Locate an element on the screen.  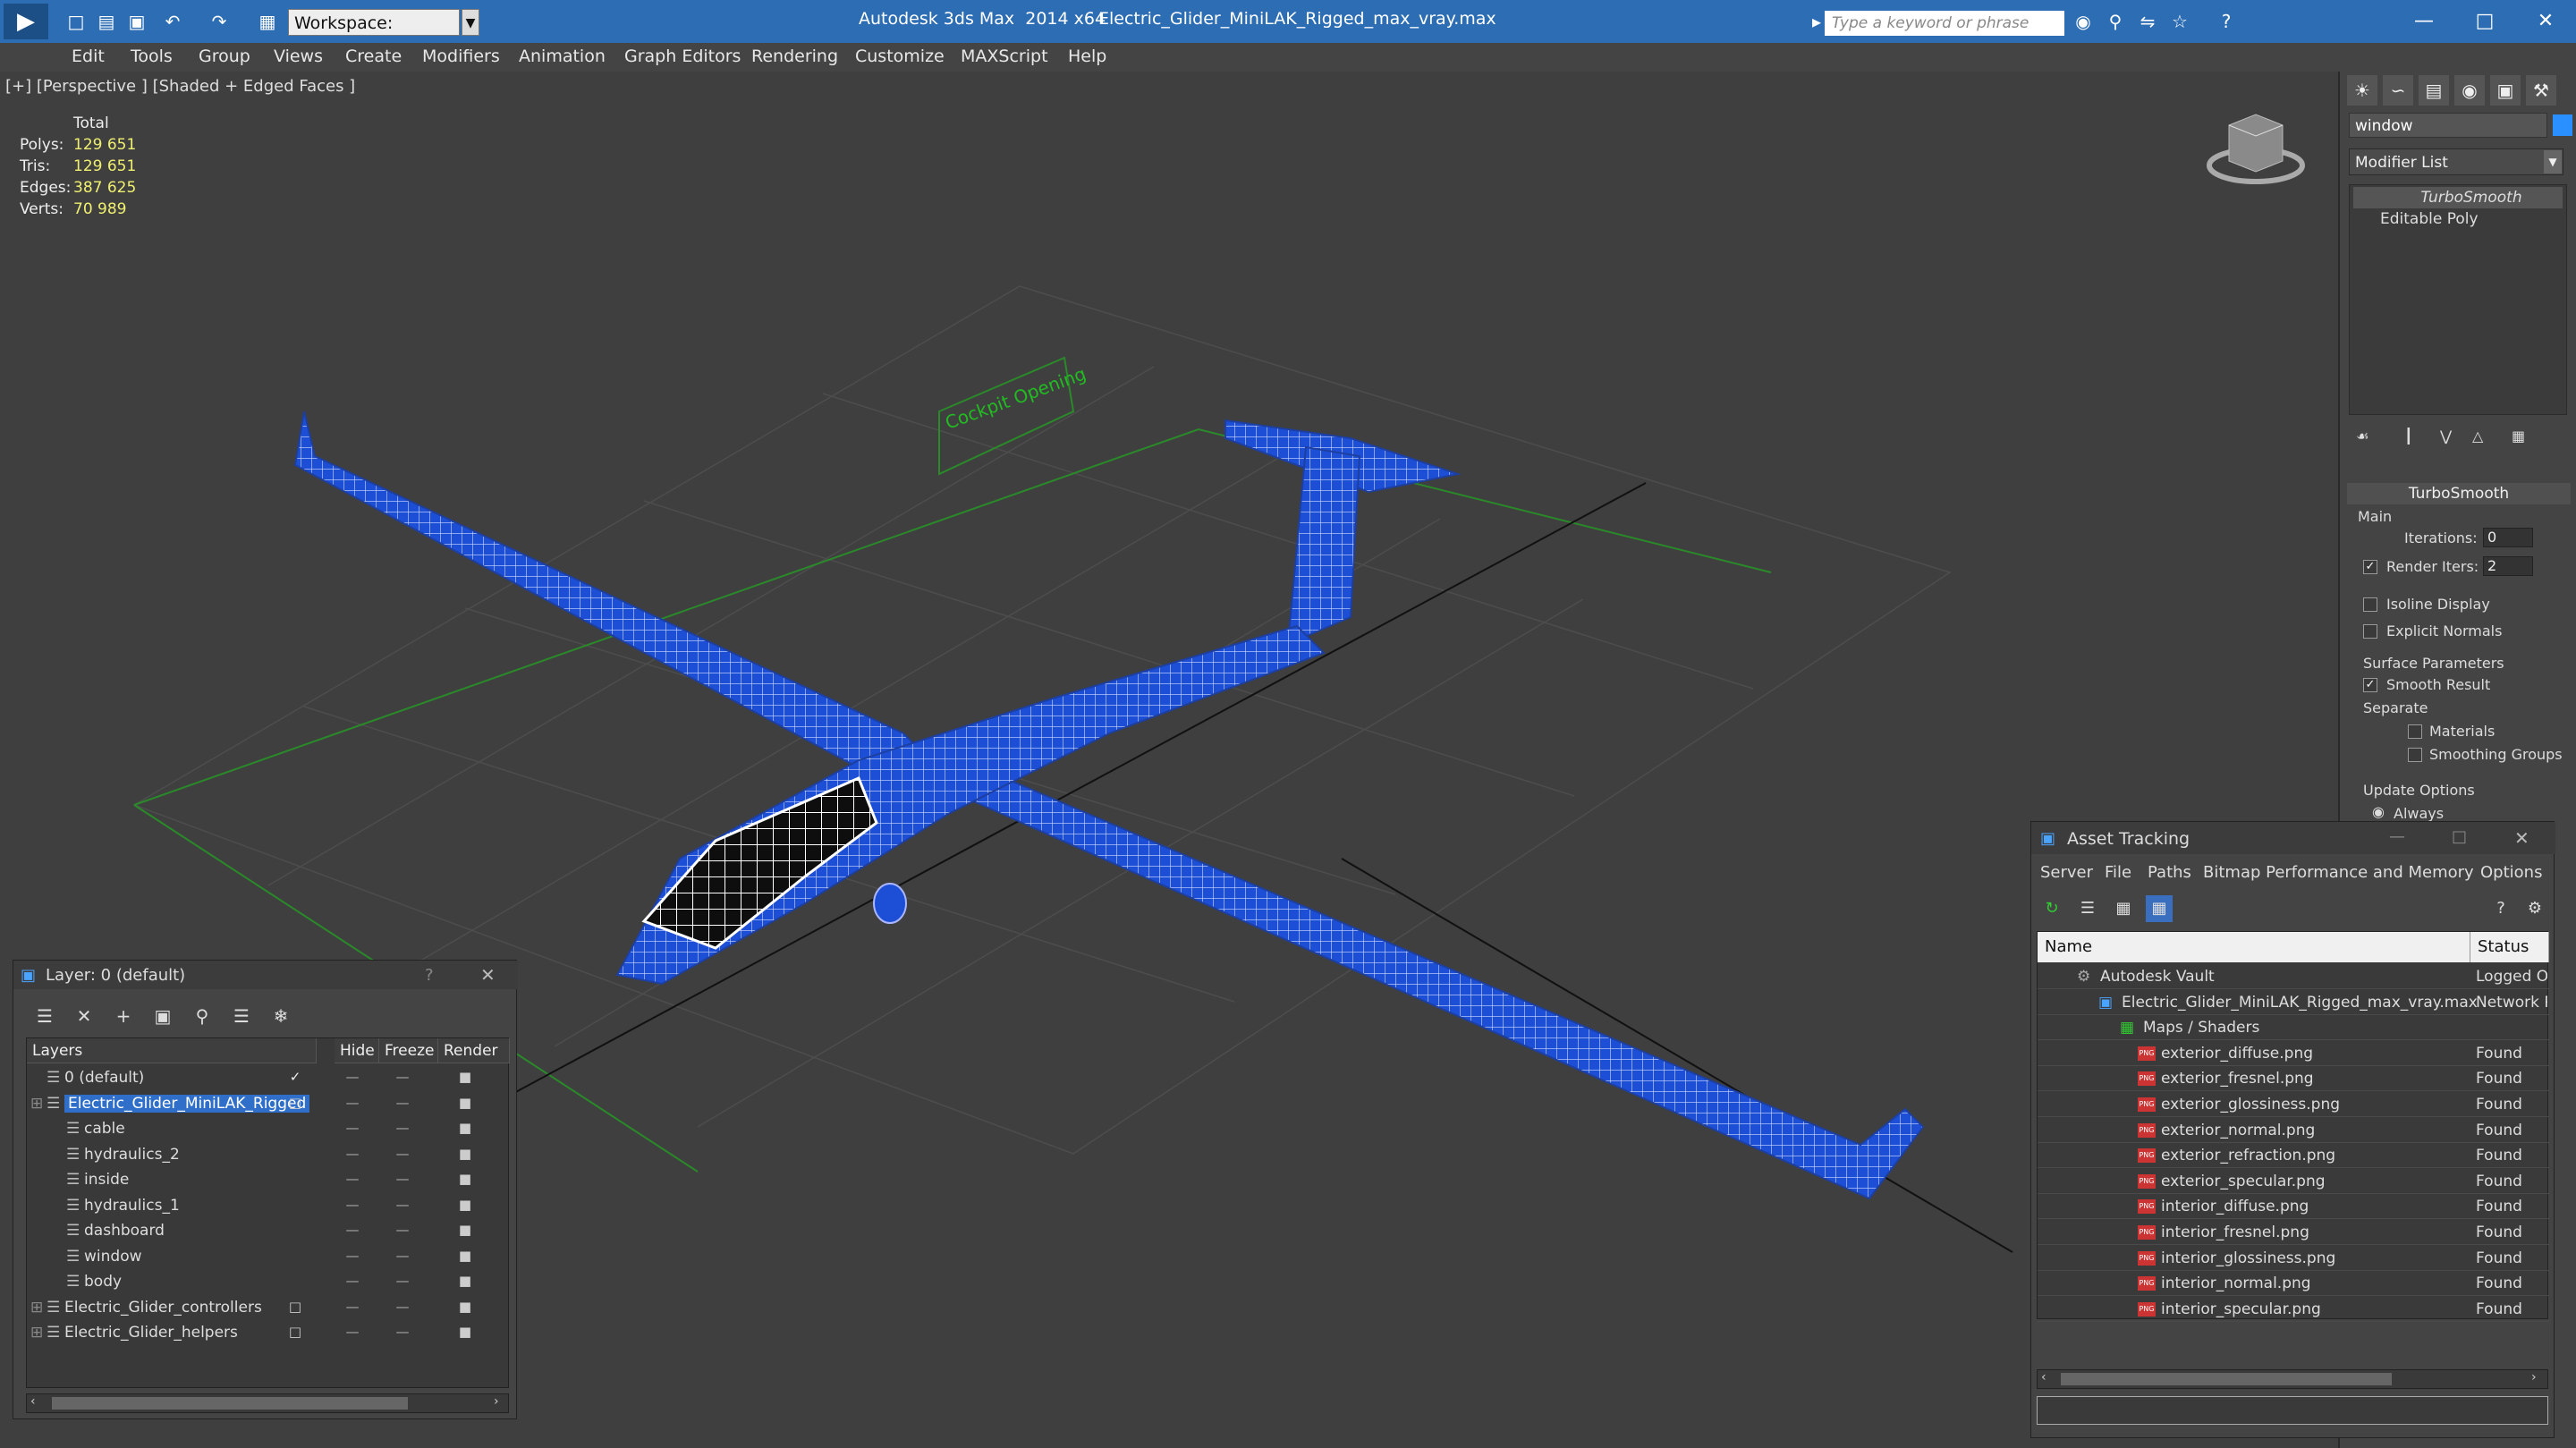
horizontal-scrollbar: ‹ › is located at coordinates (267, 1403).